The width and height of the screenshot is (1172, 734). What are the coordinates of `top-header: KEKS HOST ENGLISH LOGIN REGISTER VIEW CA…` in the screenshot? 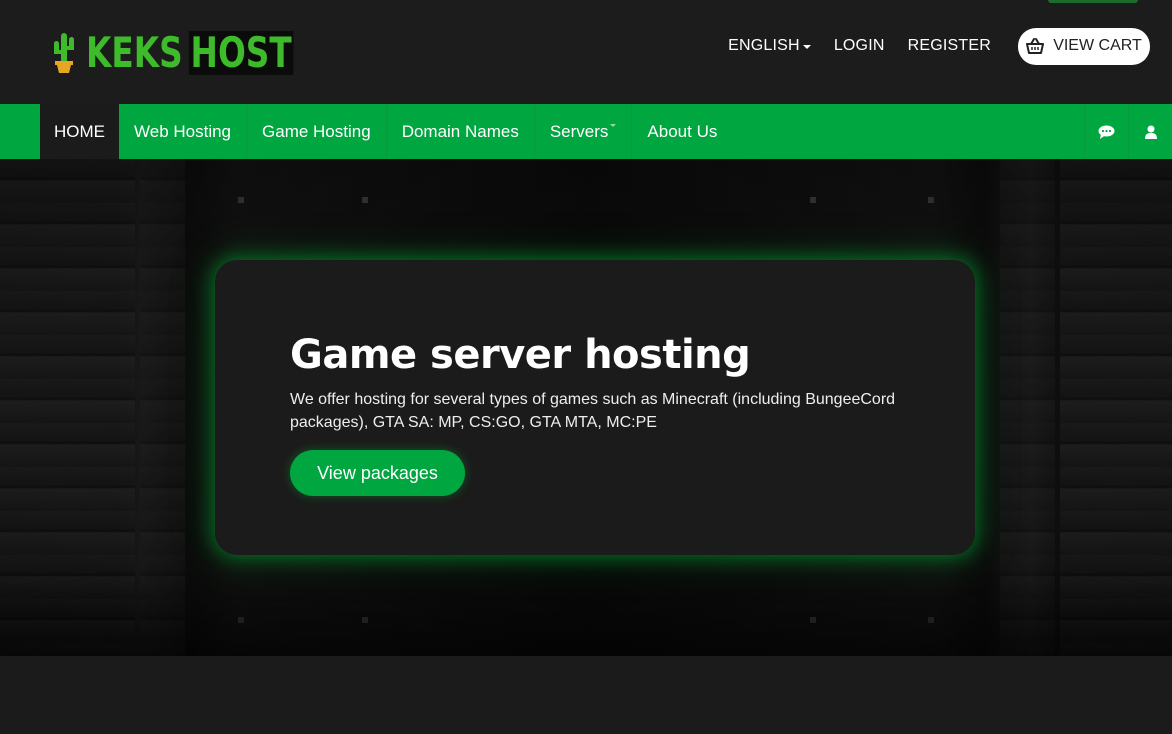 It's located at (586, 52).